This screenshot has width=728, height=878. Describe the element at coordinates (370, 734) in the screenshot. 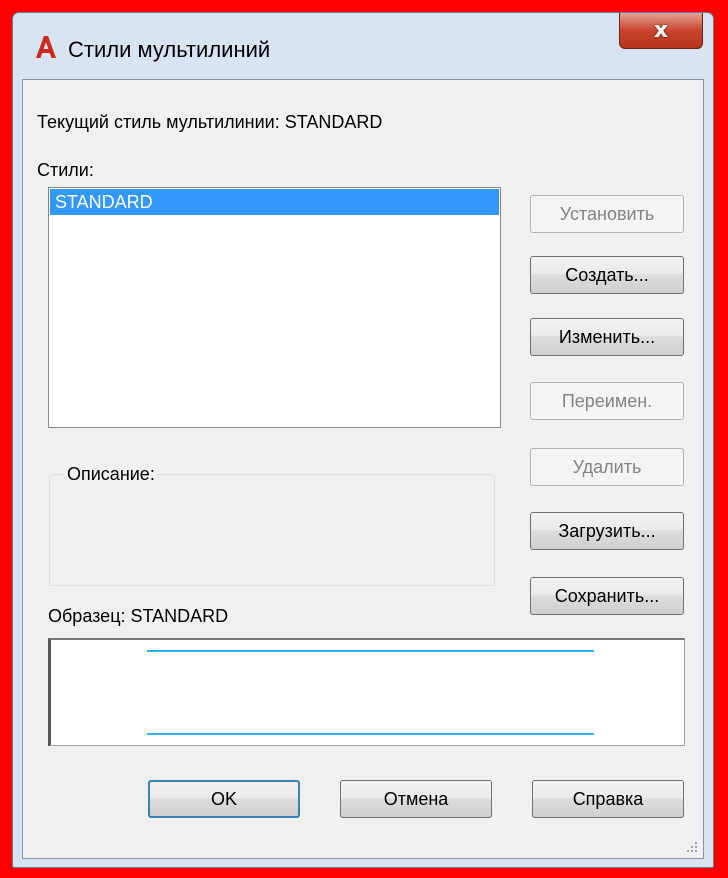

I see `multiline-preview-bottom-line` at that location.